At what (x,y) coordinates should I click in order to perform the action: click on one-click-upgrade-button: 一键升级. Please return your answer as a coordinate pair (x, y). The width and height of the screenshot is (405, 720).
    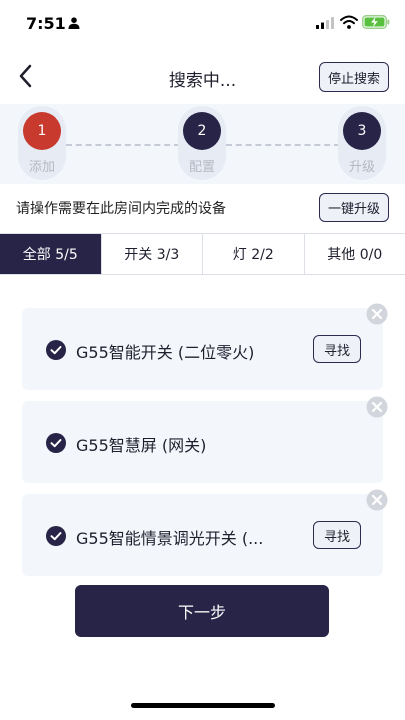
    Looking at the image, I should click on (354, 207).